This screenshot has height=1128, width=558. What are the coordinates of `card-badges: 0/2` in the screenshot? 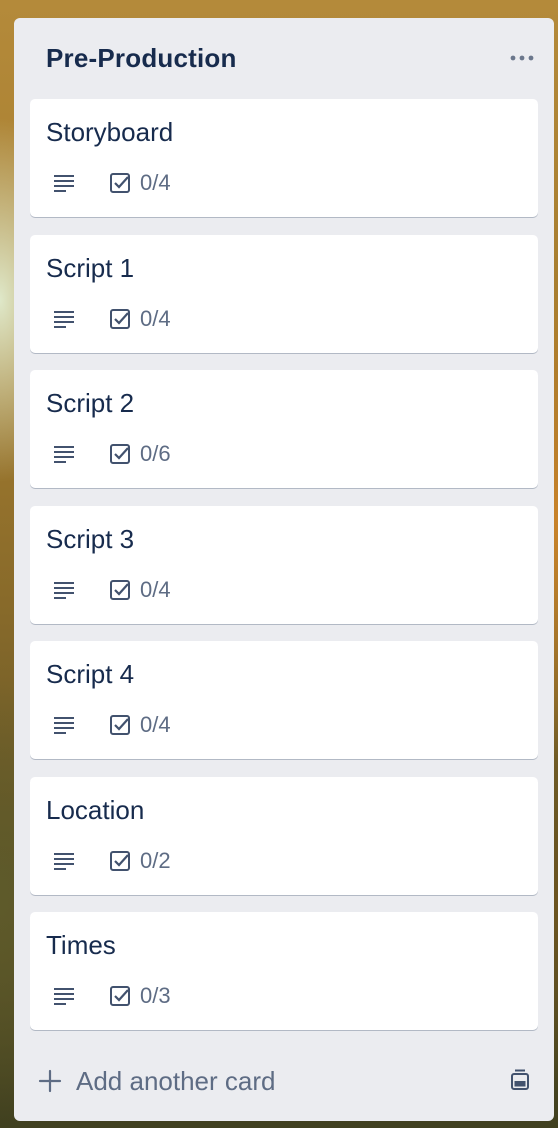 It's located at (111, 861).